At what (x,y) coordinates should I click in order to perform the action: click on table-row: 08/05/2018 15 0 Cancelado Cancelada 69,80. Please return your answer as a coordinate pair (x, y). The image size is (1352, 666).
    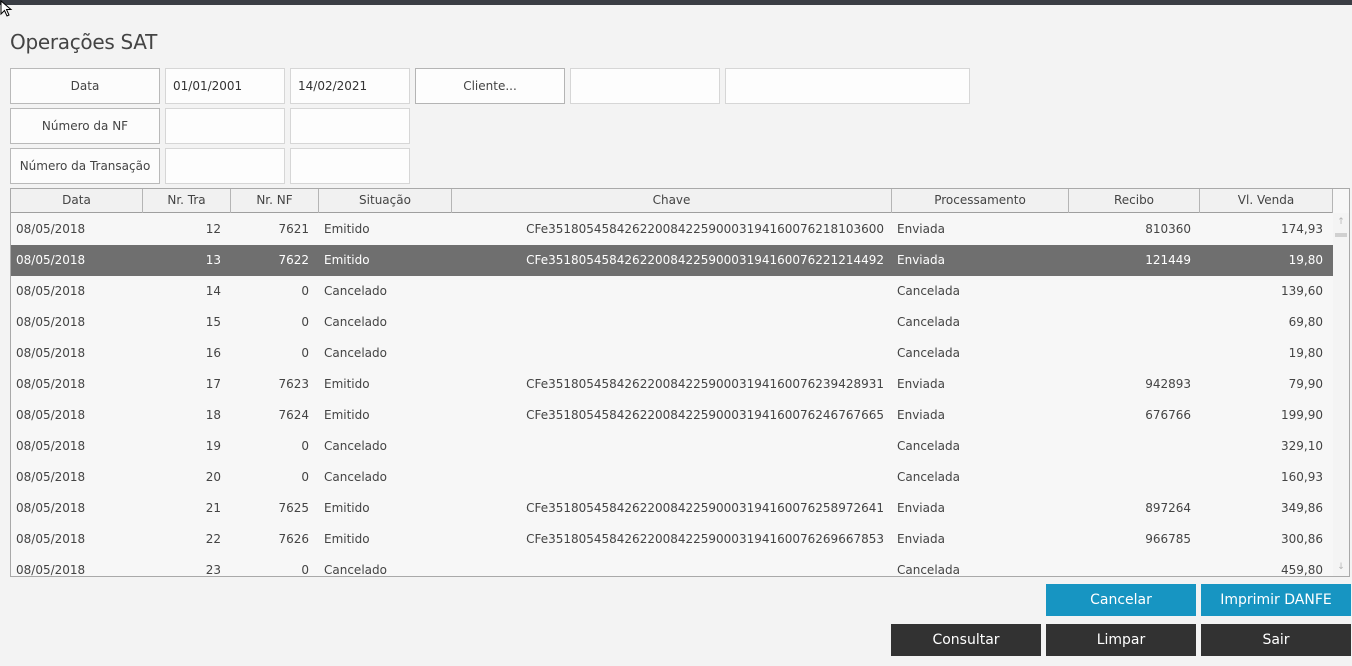
    Looking at the image, I should click on (672, 322).